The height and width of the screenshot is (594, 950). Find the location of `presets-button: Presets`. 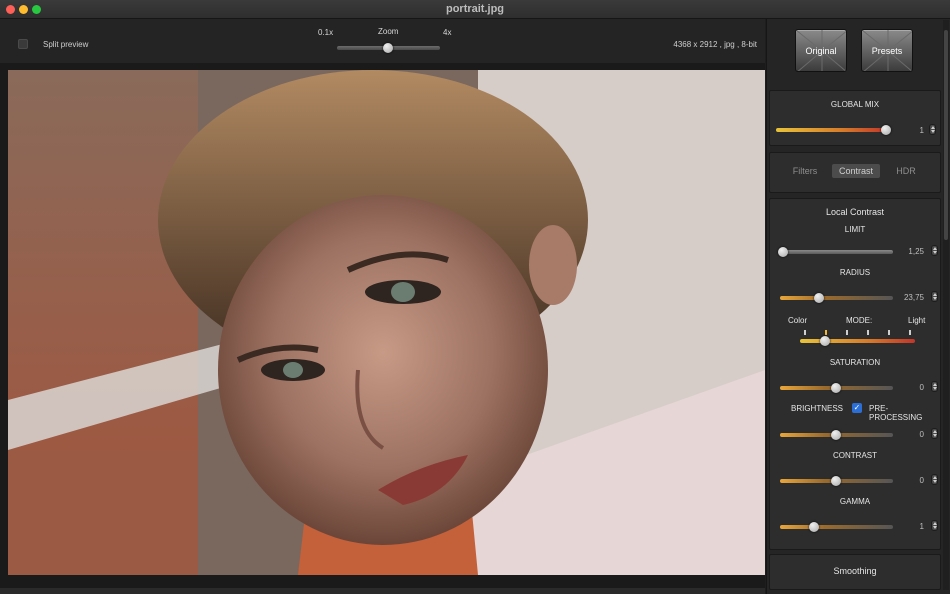

presets-button: Presets is located at coordinates (887, 50).